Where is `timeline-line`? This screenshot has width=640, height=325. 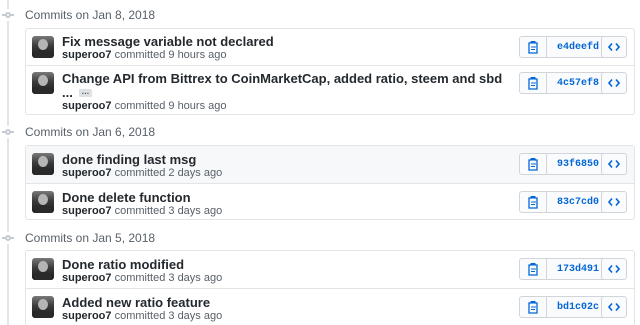
timeline-line is located at coordinates (8, 162).